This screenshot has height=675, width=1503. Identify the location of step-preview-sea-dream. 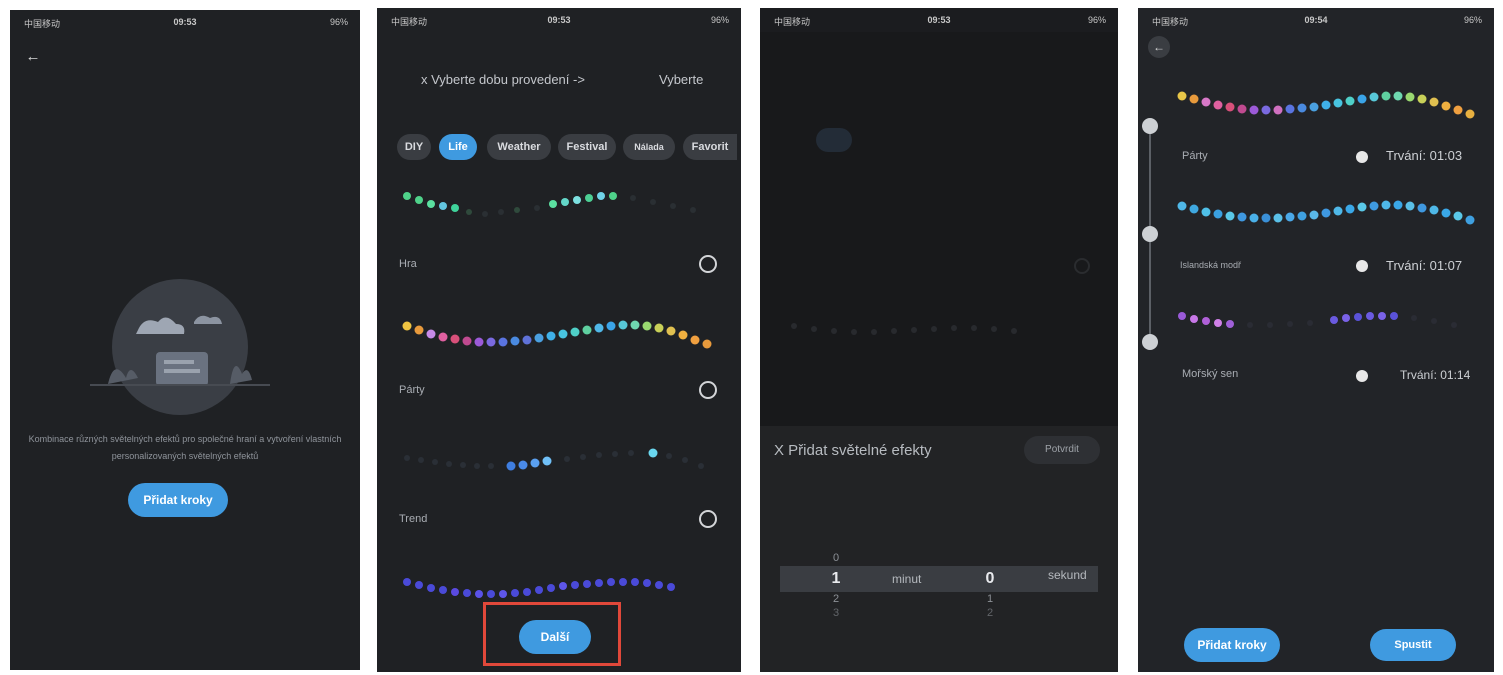
(1317, 320).